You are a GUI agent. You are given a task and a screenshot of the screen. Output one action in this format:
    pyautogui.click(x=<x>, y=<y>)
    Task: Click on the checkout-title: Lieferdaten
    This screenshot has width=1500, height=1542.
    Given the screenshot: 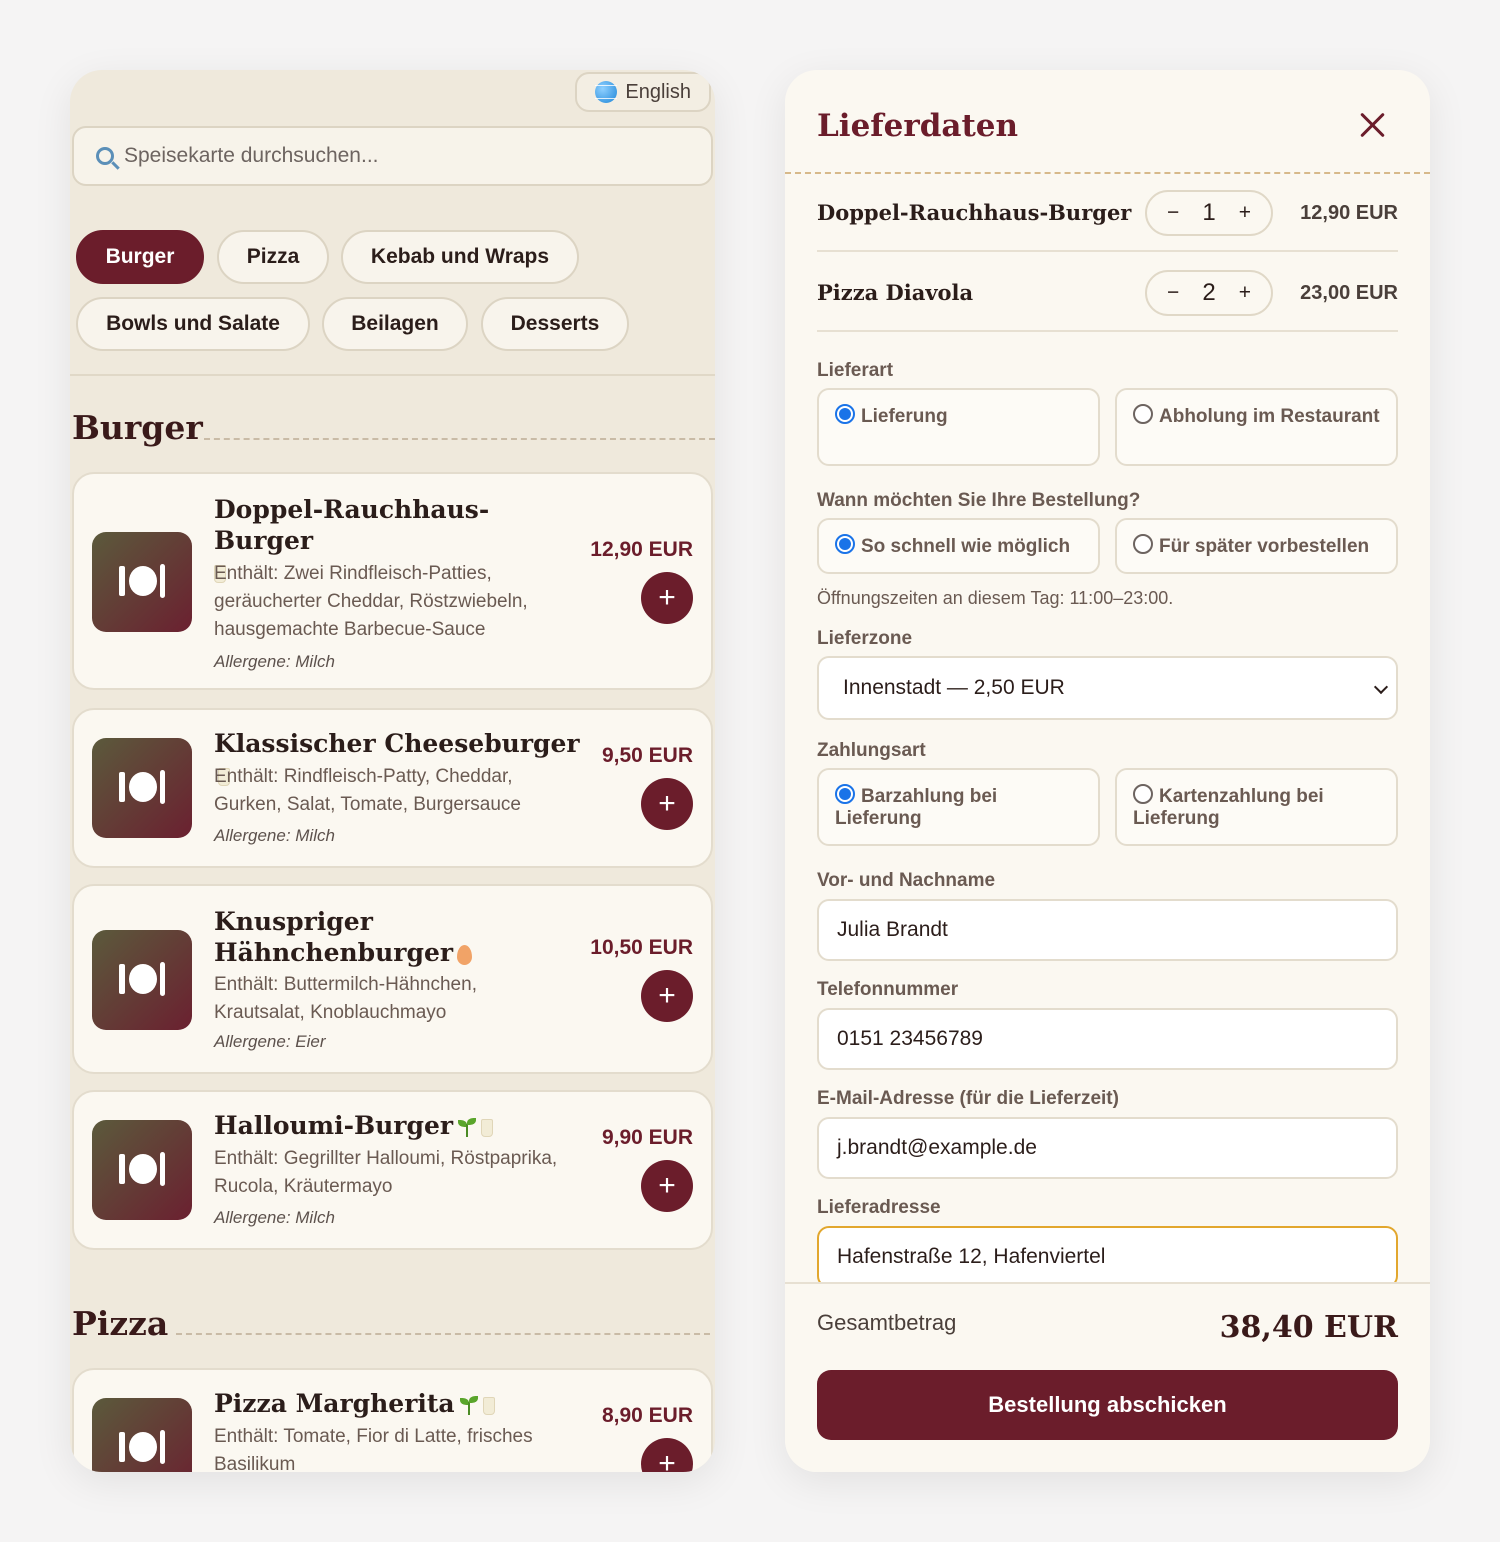 What is the action you would take?
    pyautogui.click(x=918, y=126)
    